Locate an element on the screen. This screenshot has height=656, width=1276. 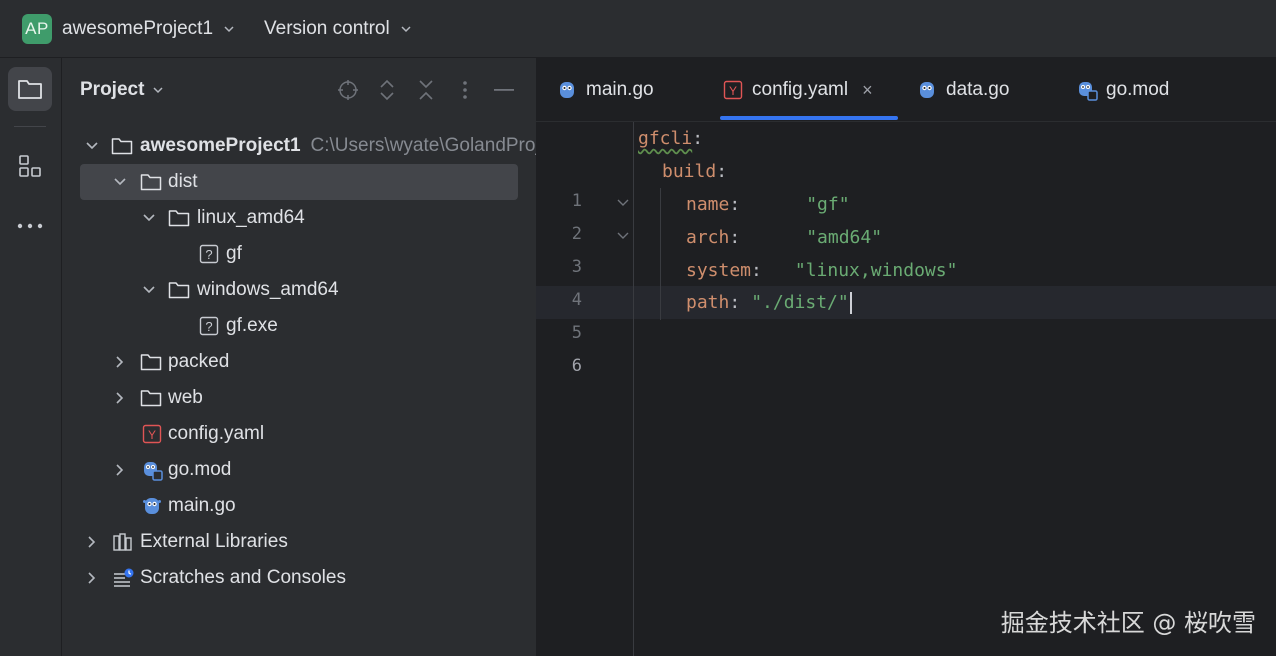
code-line-2: build: is located at coordinates (694, 171).